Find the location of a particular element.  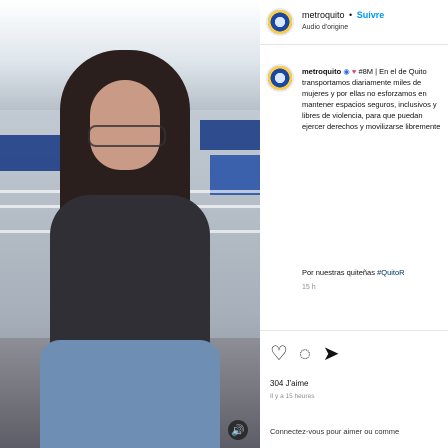

comment-icon: ◌ is located at coordinates (305, 354).